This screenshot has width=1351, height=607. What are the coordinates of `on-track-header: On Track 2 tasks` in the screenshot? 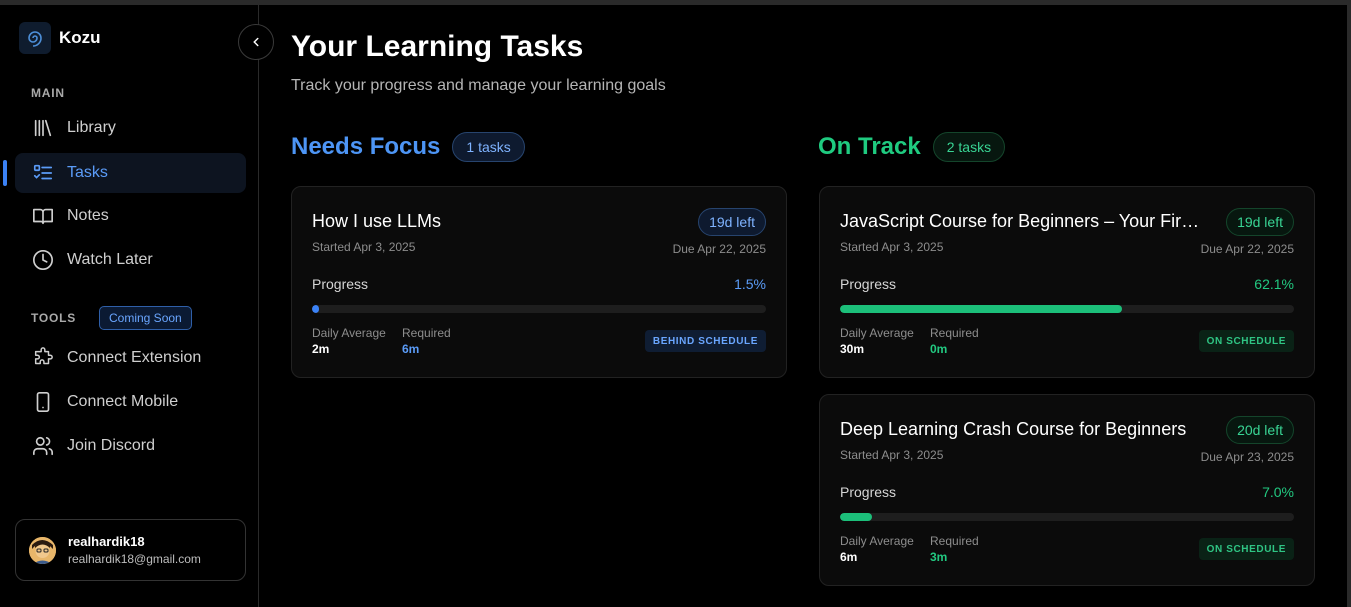 It's located at (912, 147).